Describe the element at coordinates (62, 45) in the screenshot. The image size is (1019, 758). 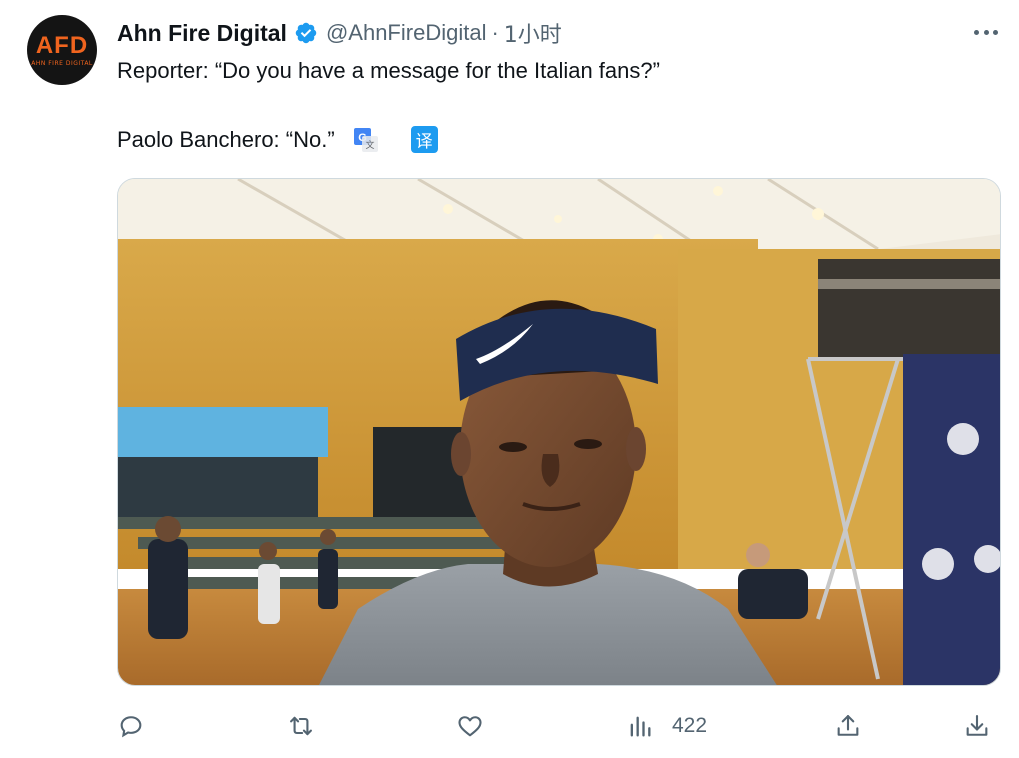
I see `avatar-logo-text: AFD` at that location.